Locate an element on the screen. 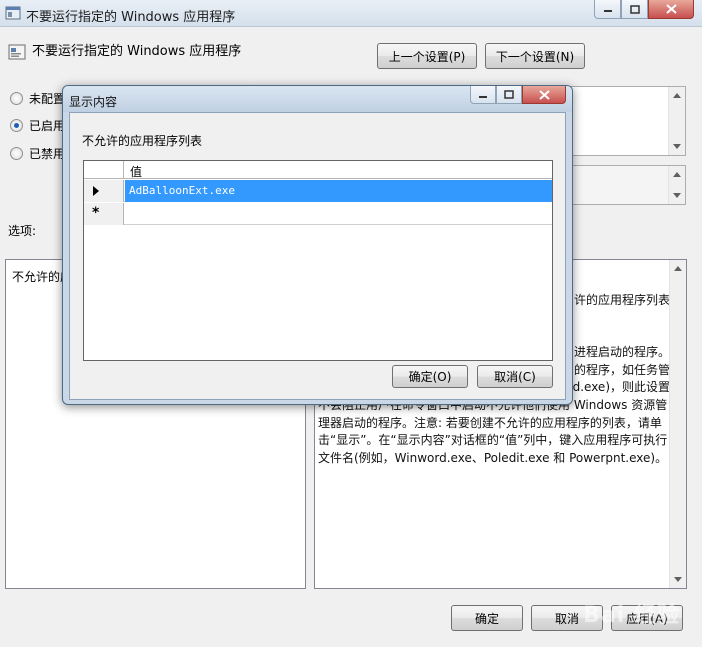 The image size is (702, 647). radio-disabled: 已禁用 is located at coordinates (37, 153).